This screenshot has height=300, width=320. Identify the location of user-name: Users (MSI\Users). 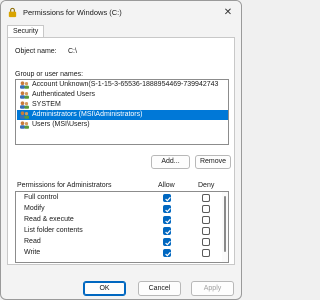
(61, 124).